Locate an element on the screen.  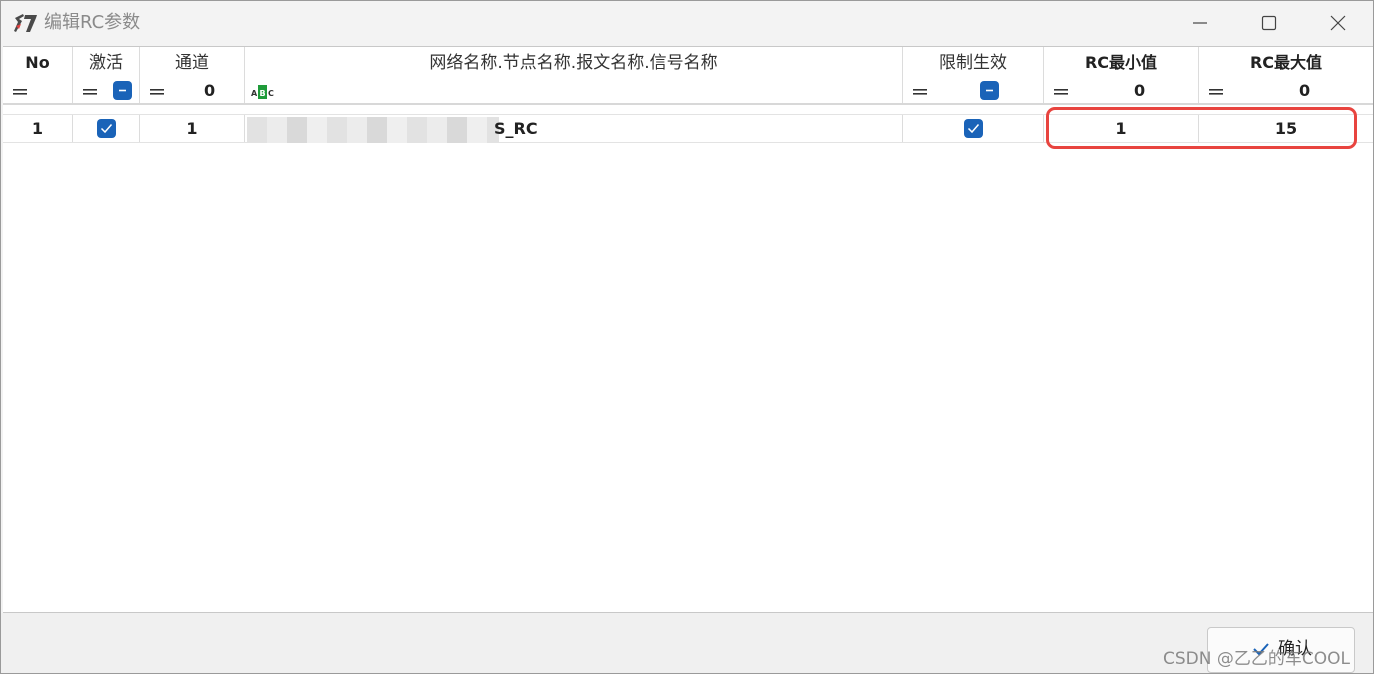
col-label-channel: 通道 is located at coordinates (192, 63).